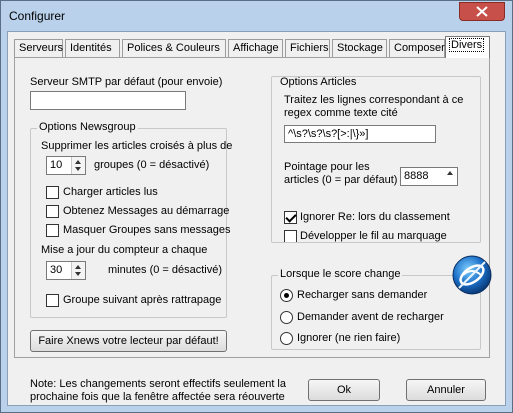 This screenshot has height=413, width=513. What do you see at coordinates (110, 192) in the screenshot?
I see `charger-articles-lus-label: Charger articles lus` at bounding box center [110, 192].